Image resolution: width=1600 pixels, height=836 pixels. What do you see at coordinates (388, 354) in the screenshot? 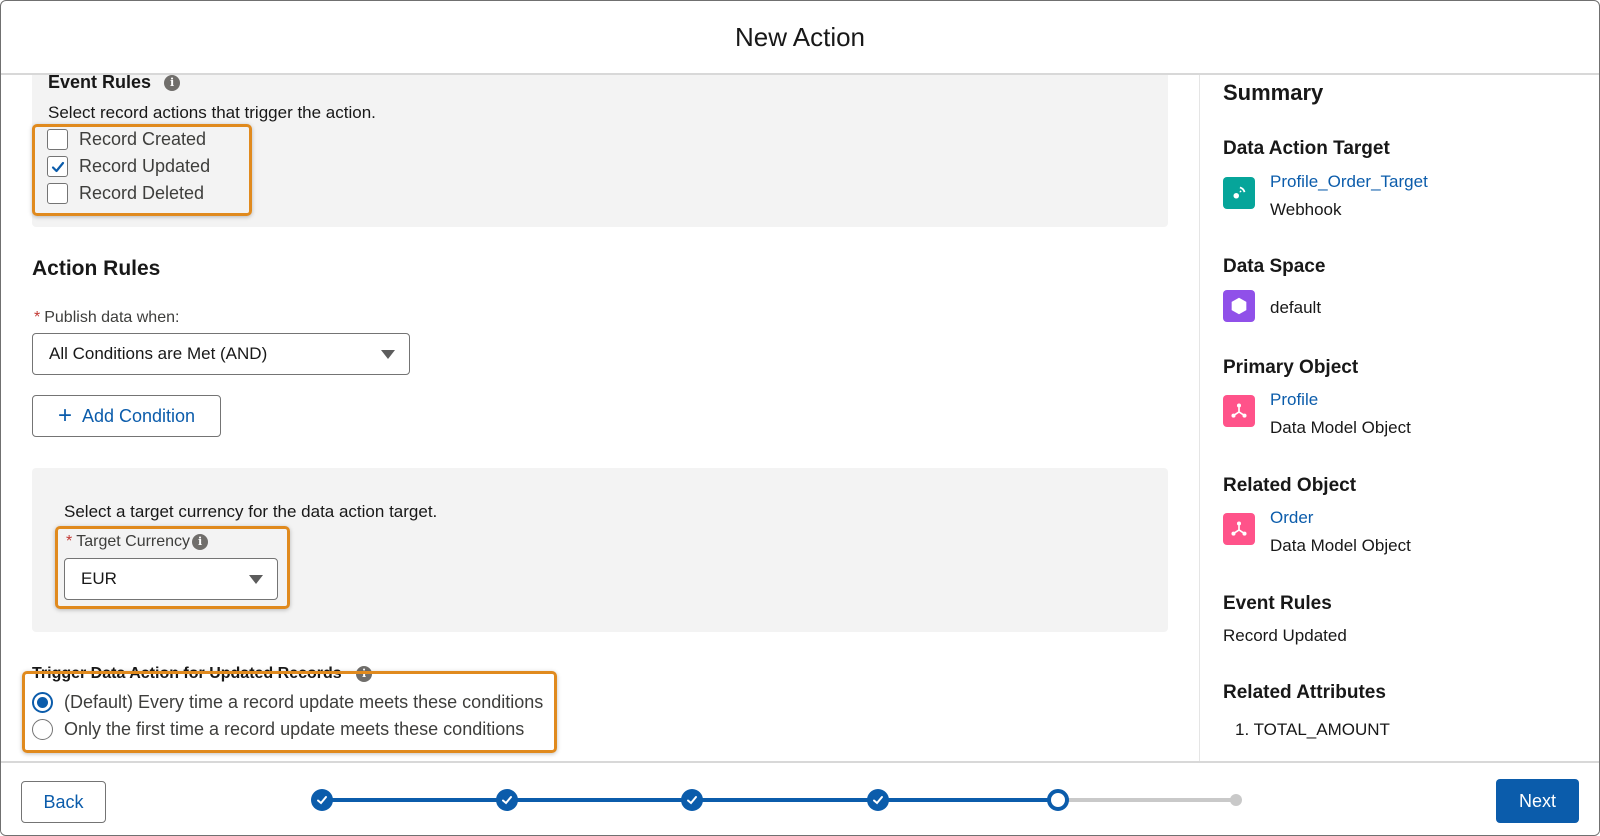
I see `chevron-down-icon` at bounding box center [388, 354].